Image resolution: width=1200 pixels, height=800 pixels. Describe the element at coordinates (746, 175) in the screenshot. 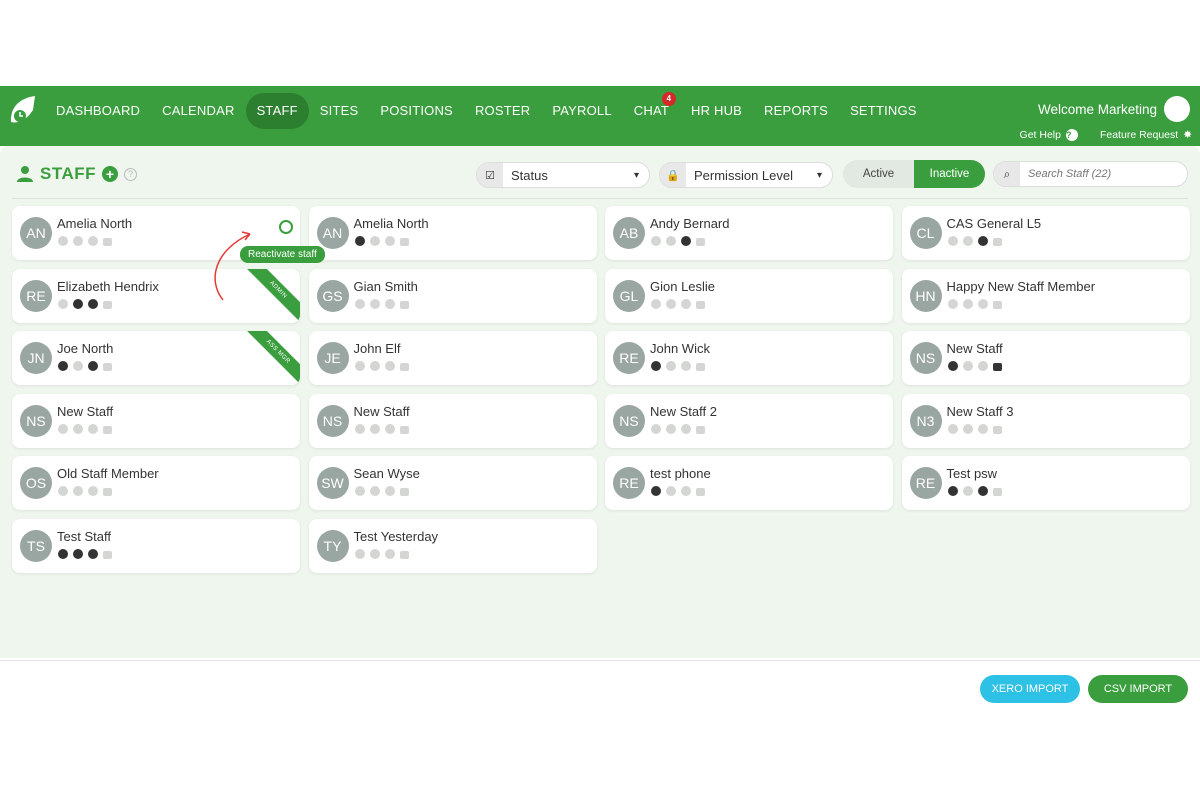

I see `permission-filter: 🔒 Permission Level ▾` at that location.